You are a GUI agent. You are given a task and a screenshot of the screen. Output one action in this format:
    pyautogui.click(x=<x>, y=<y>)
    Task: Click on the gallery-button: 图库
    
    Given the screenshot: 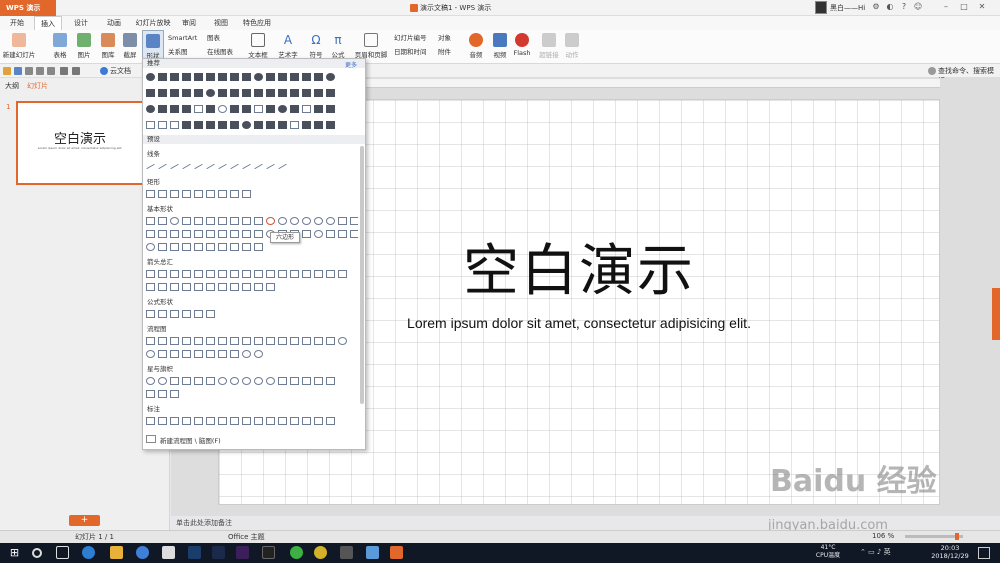 What is the action you would take?
    pyautogui.click(x=108, y=46)
    